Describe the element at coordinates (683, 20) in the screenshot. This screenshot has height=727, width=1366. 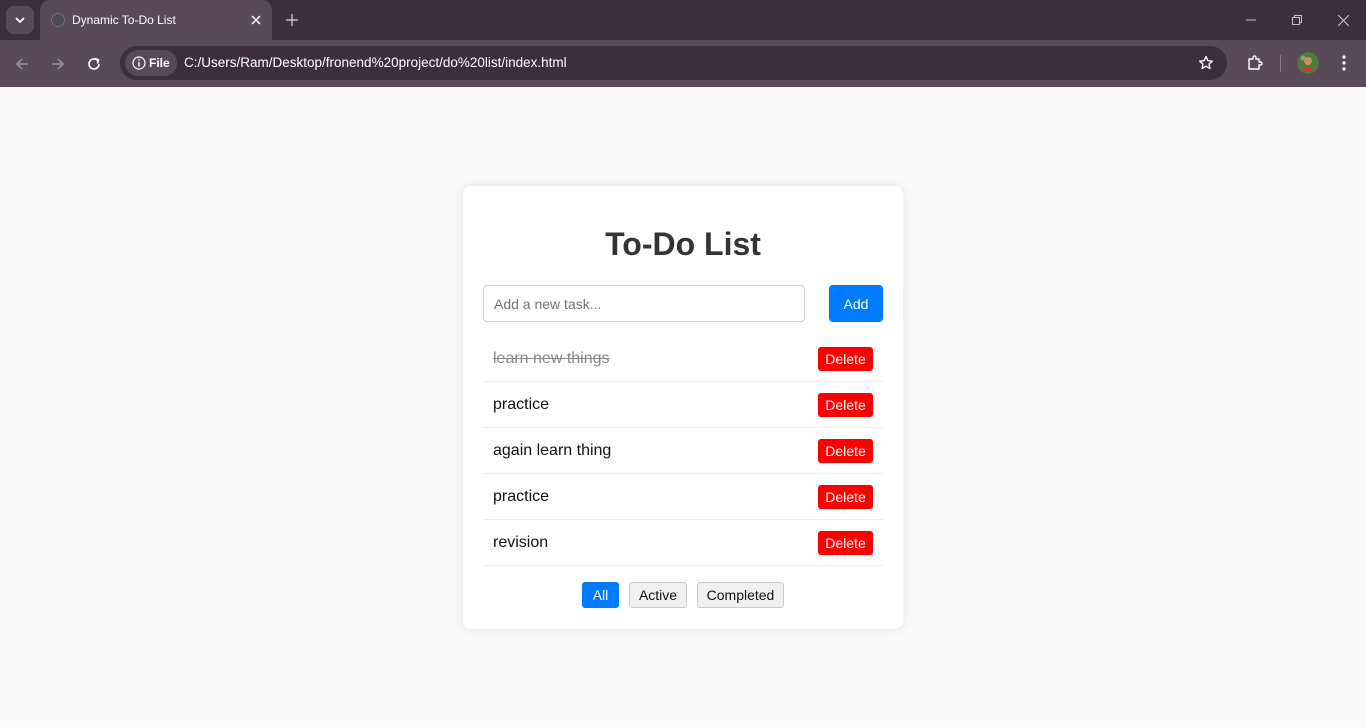
I see `browser-tab-bar: Dynamic To-Do List` at that location.